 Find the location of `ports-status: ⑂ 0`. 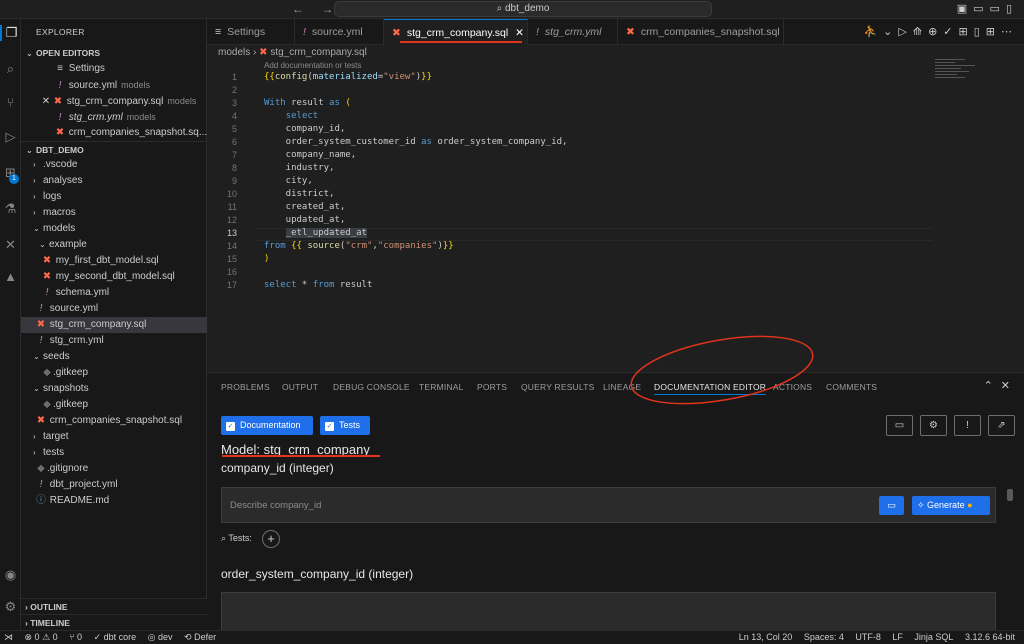

ports-status: ⑂ 0 is located at coordinates (75, 637).